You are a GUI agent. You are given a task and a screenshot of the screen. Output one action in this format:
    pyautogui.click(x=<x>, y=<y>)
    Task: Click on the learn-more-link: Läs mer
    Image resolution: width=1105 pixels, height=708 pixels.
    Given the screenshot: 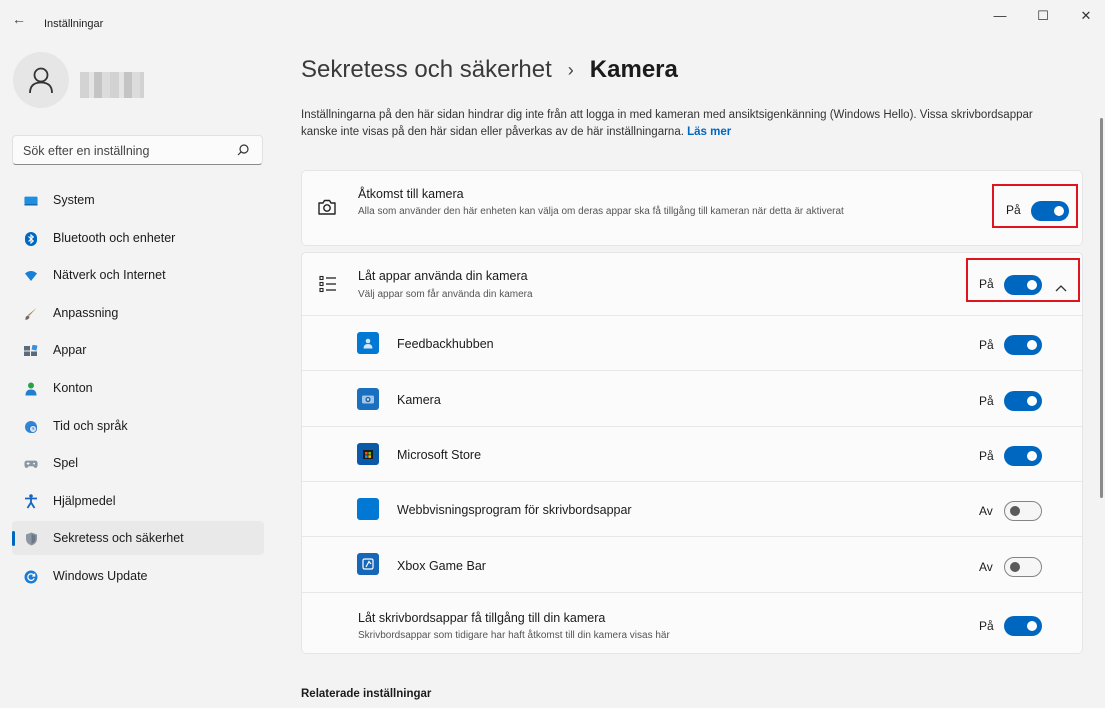 What is the action you would take?
    pyautogui.click(x=709, y=132)
    